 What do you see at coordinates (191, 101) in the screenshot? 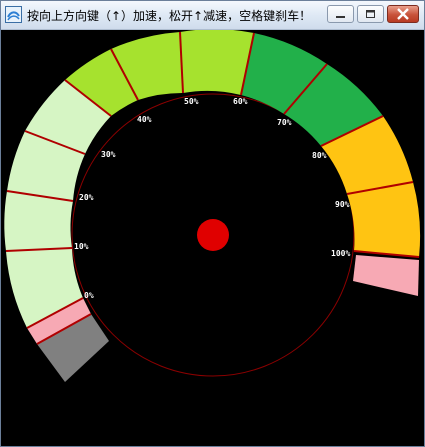
I see `label-50: 50%` at bounding box center [191, 101].